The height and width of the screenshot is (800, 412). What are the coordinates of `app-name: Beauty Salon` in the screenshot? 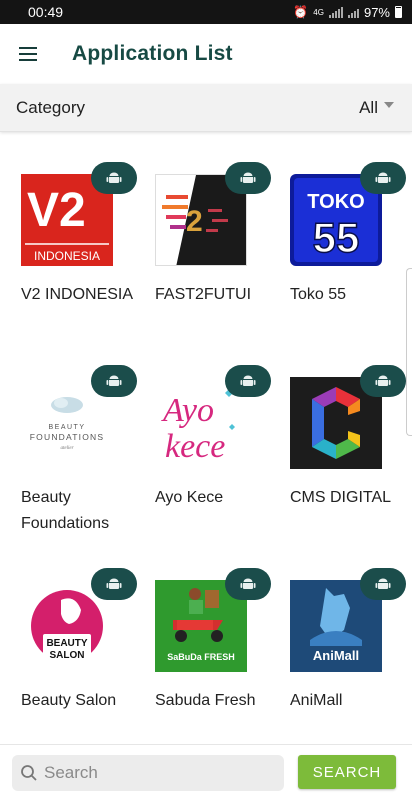 It's located at (69, 700).